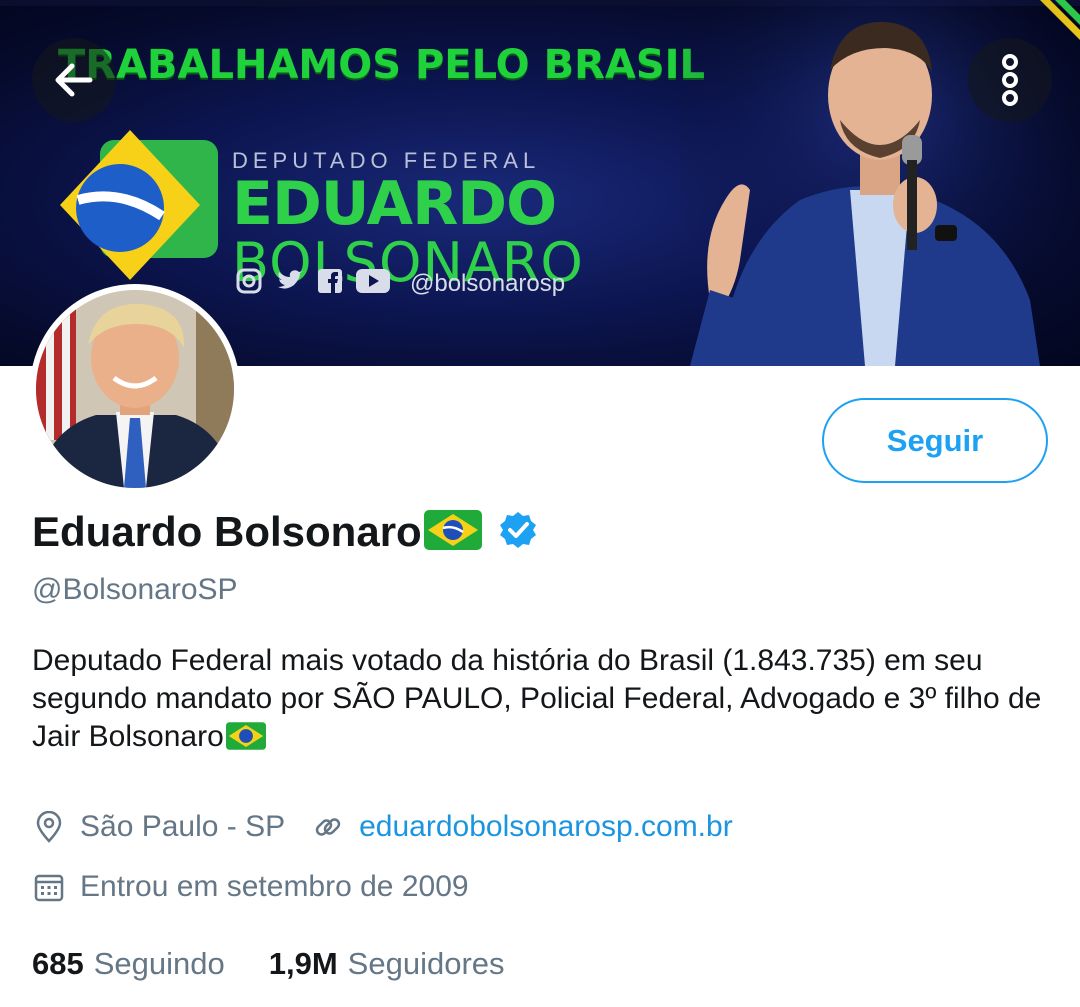  I want to click on banner-social-handle: @bolsonarosp, so click(488, 283).